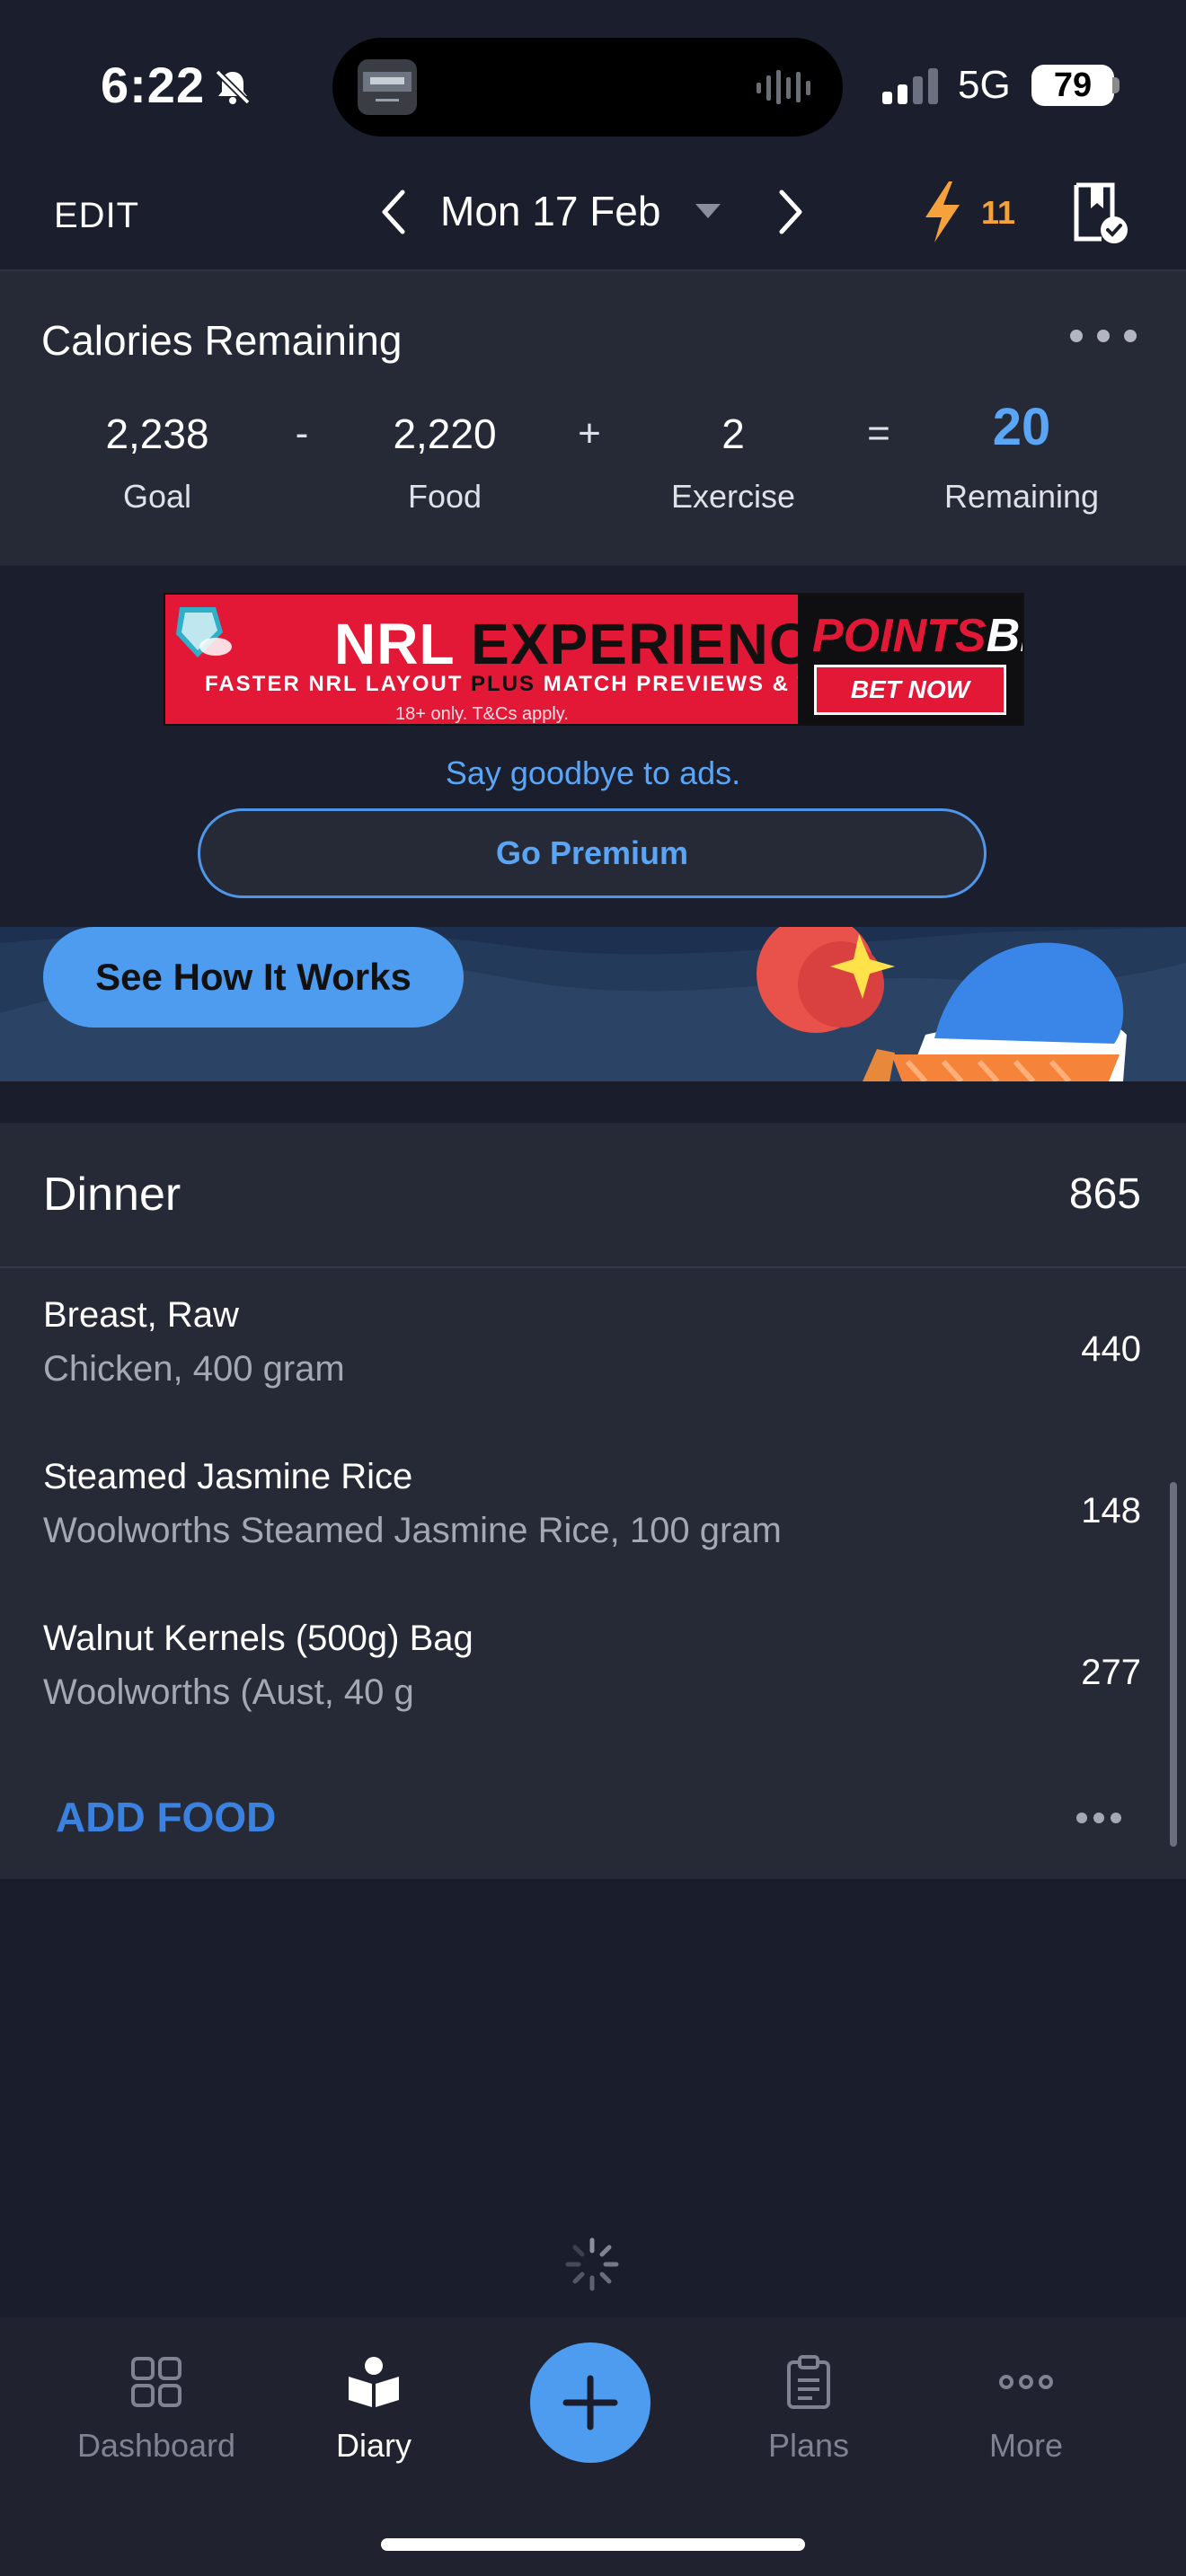 The height and width of the screenshot is (2576, 1186). What do you see at coordinates (482, 714) in the screenshot?
I see `ad-legal-text: 18+ only. T&Cs apply.` at bounding box center [482, 714].